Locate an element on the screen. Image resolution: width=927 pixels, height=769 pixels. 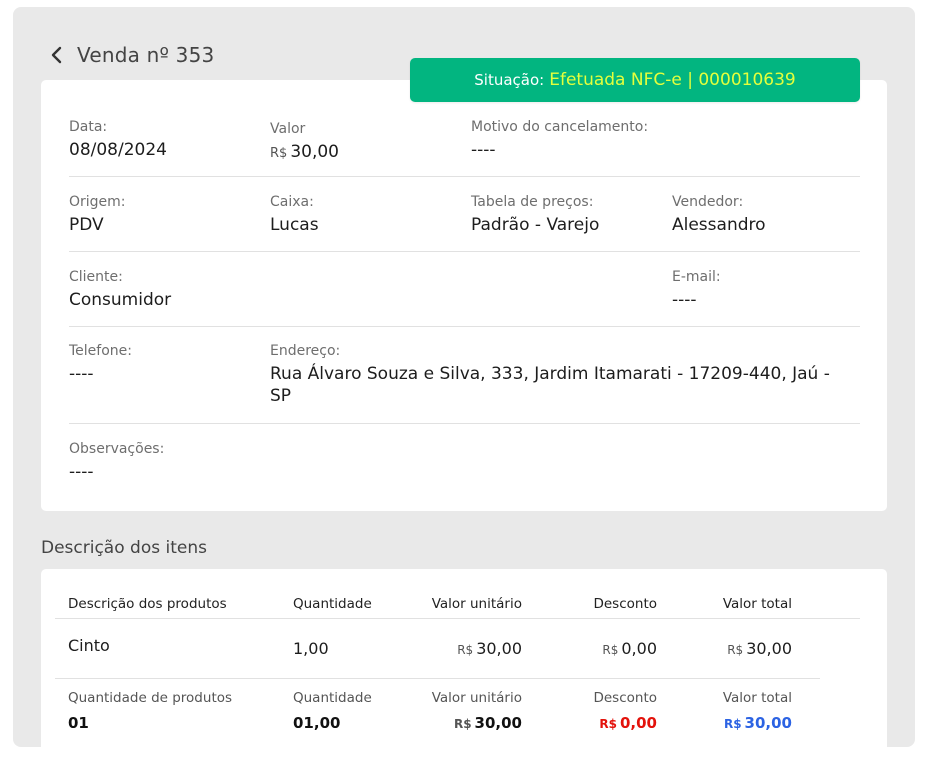
row-valor-unitario: R$ 30,00 is located at coordinates (462, 648).